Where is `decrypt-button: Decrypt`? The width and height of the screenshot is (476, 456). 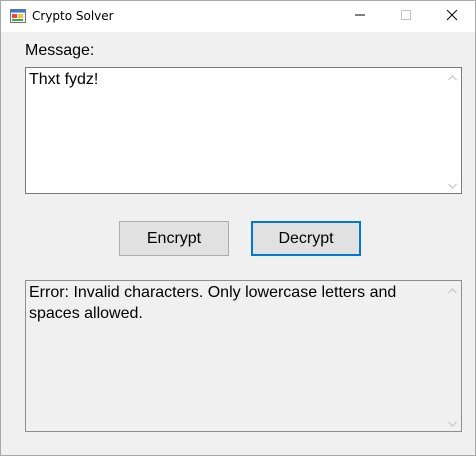
decrypt-button: Decrypt is located at coordinates (306, 238).